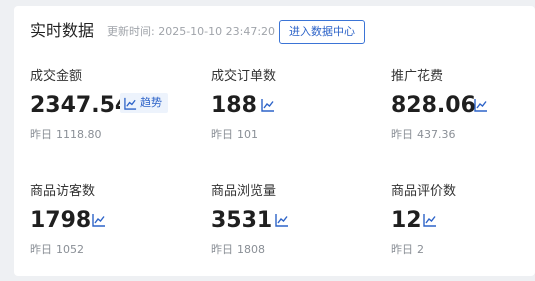  What do you see at coordinates (463, 228) in the screenshot?
I see `metric-card-reviews: 商品评价数 12 昨日 2` at bounding box center [463, 228].